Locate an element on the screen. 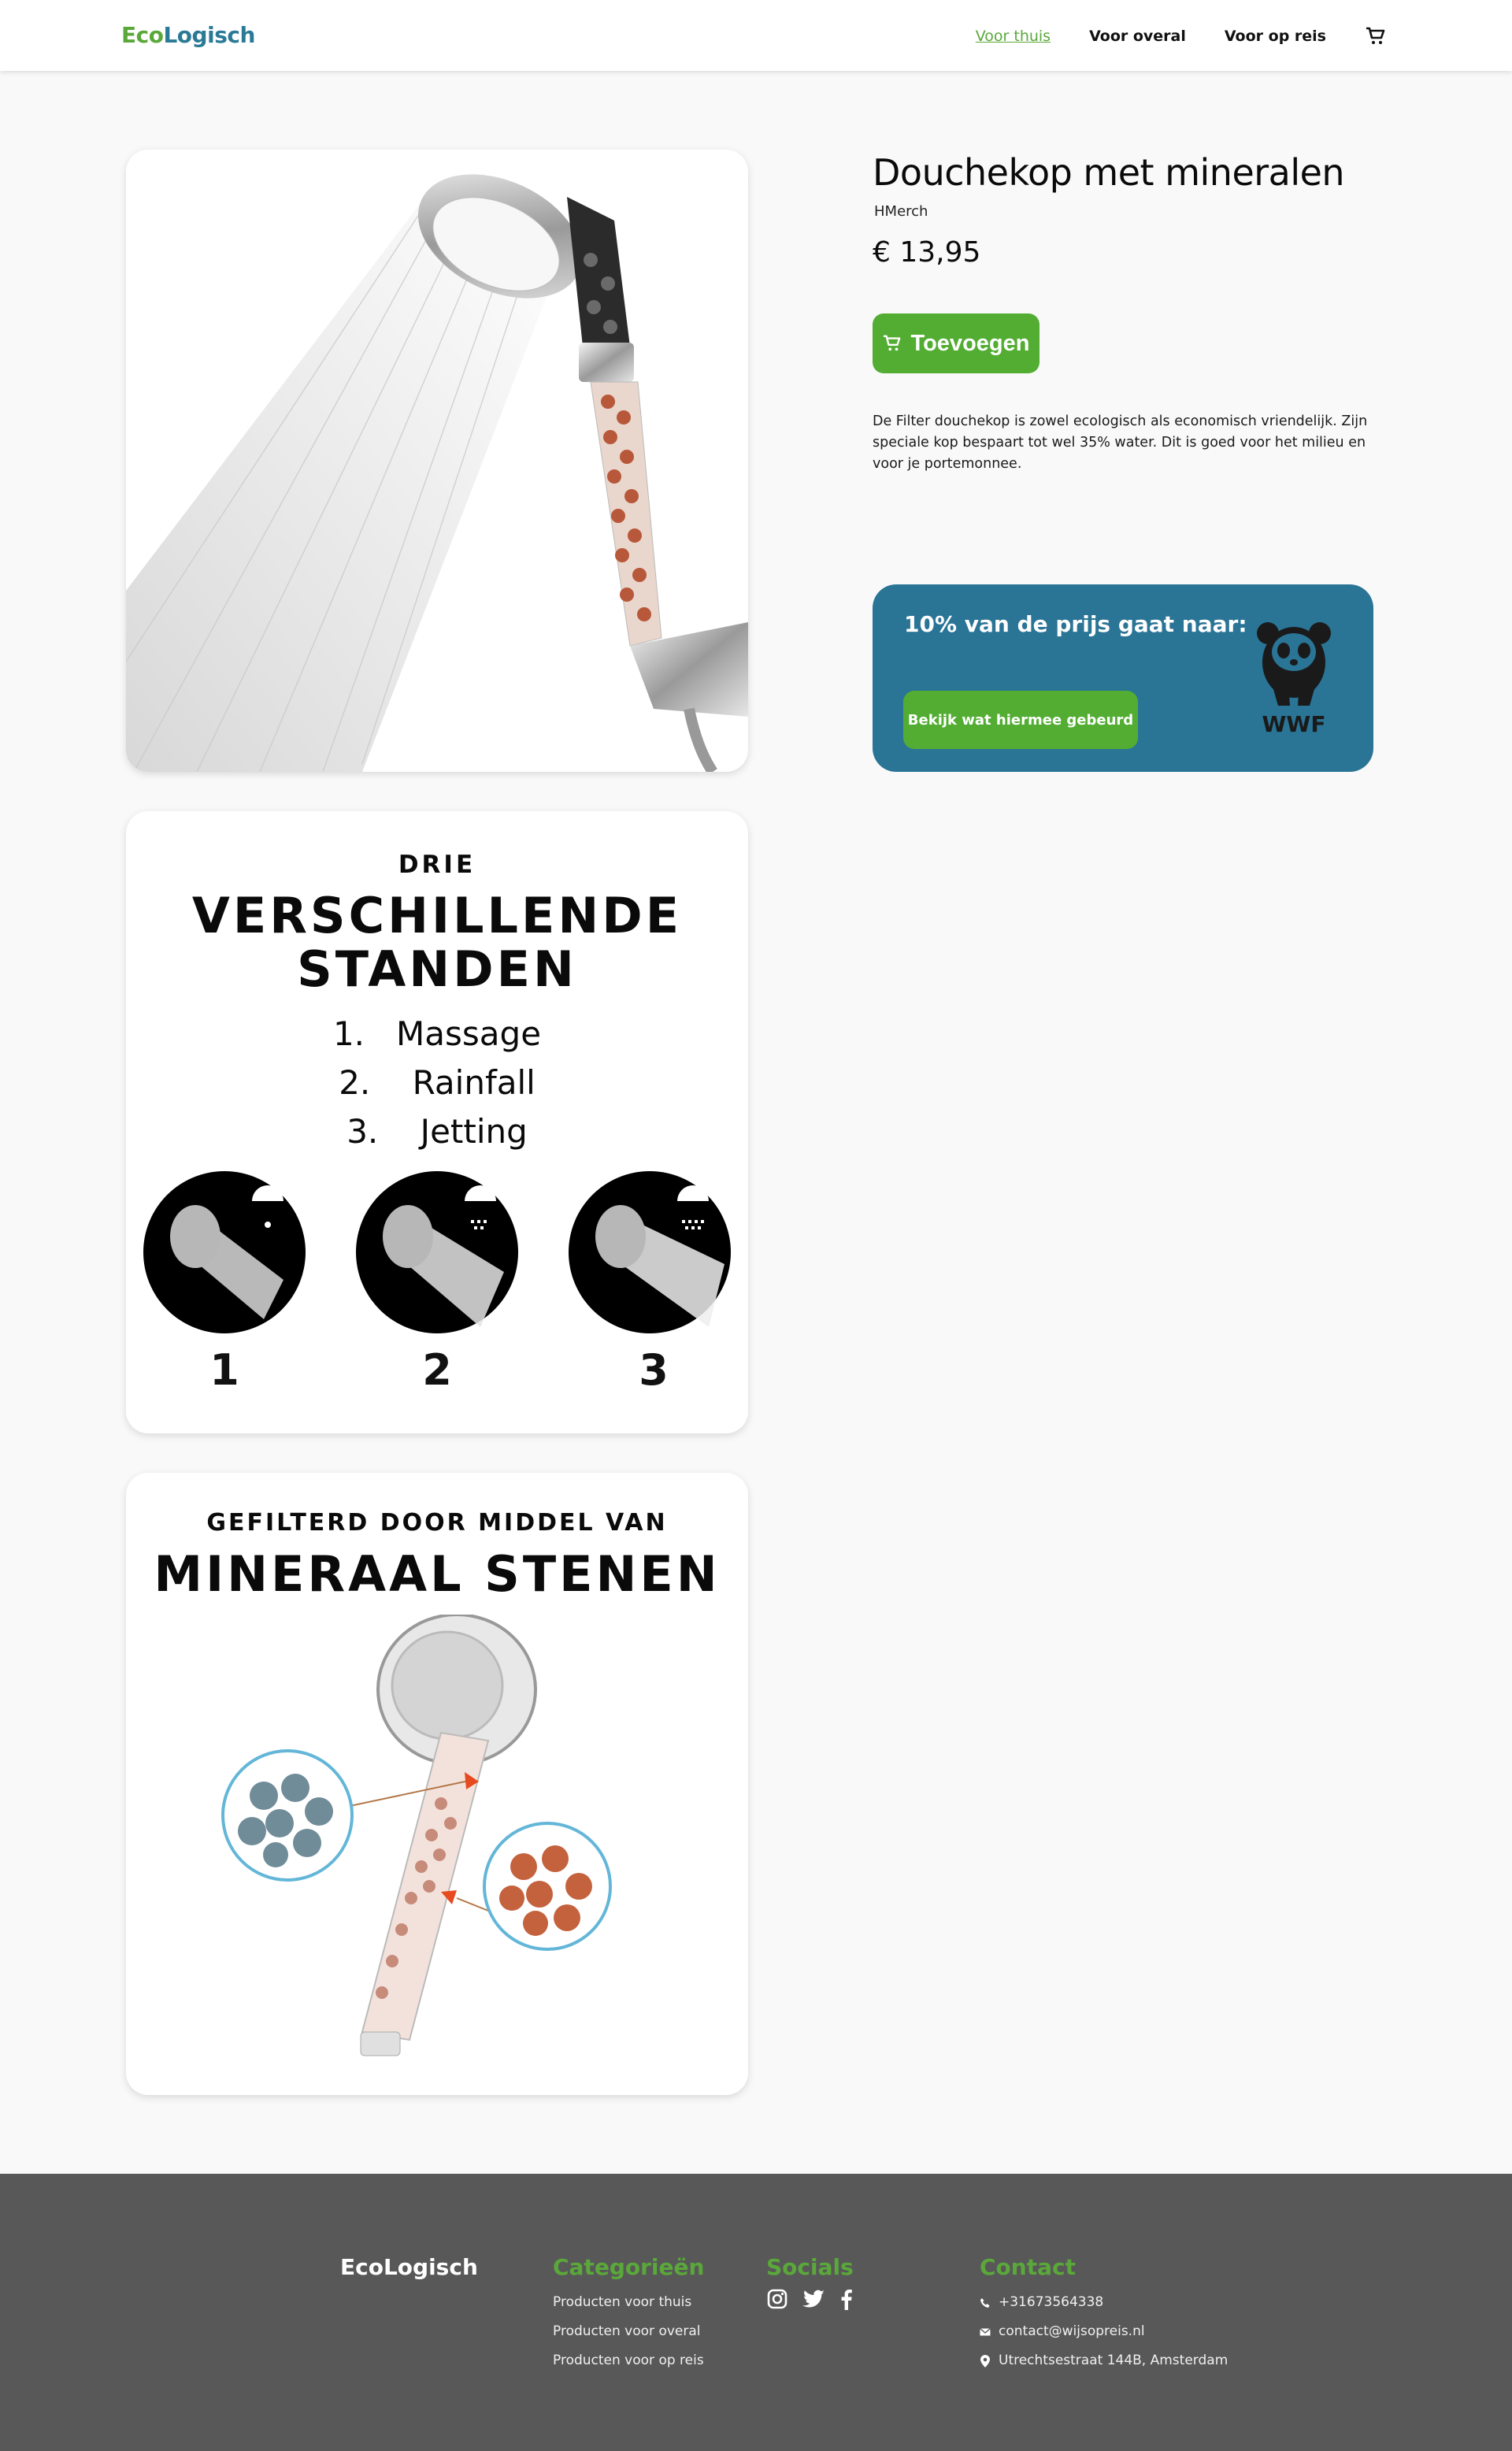 The width and height of the screenshot is (1512, 2451). facebook-icon is located at coordinates (846, 2299).